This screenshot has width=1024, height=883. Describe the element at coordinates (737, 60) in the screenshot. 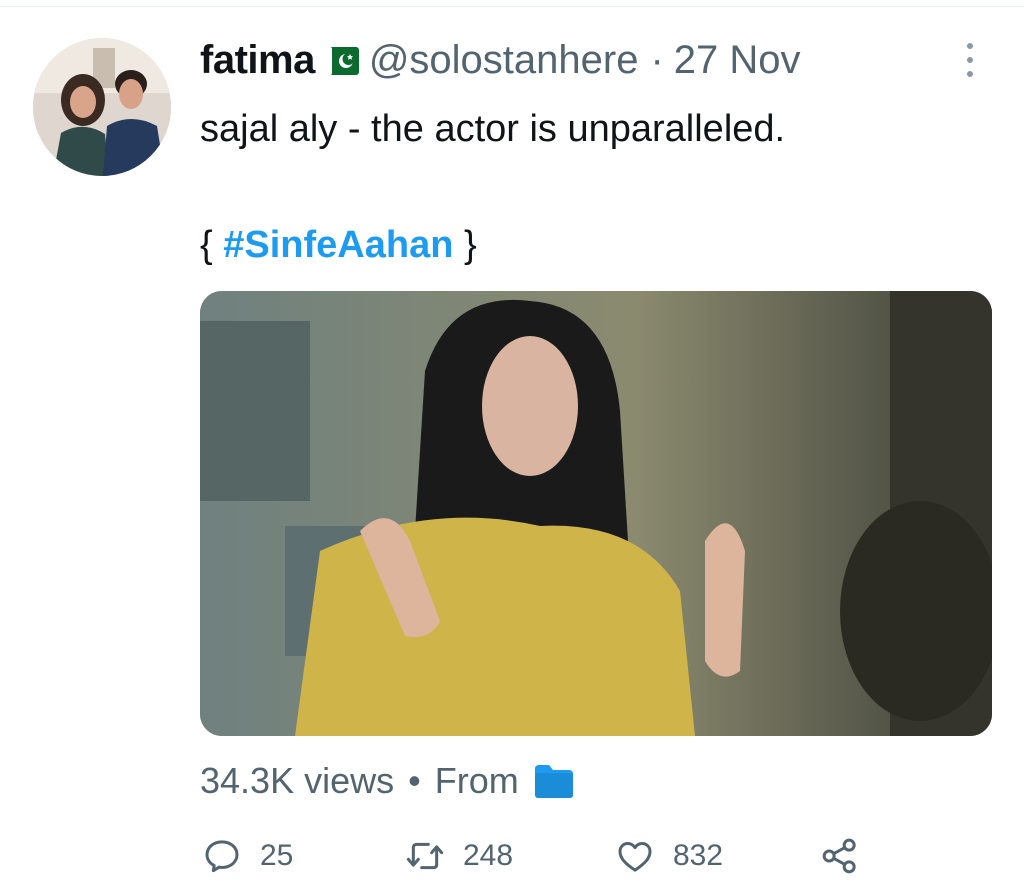

I see `tweet-date: 27 Nov` at that location.